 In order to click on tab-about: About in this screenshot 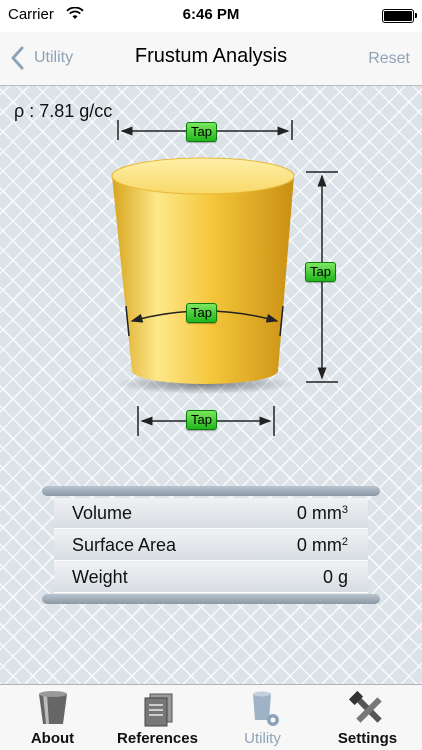, I will do `click(52, 717)`.